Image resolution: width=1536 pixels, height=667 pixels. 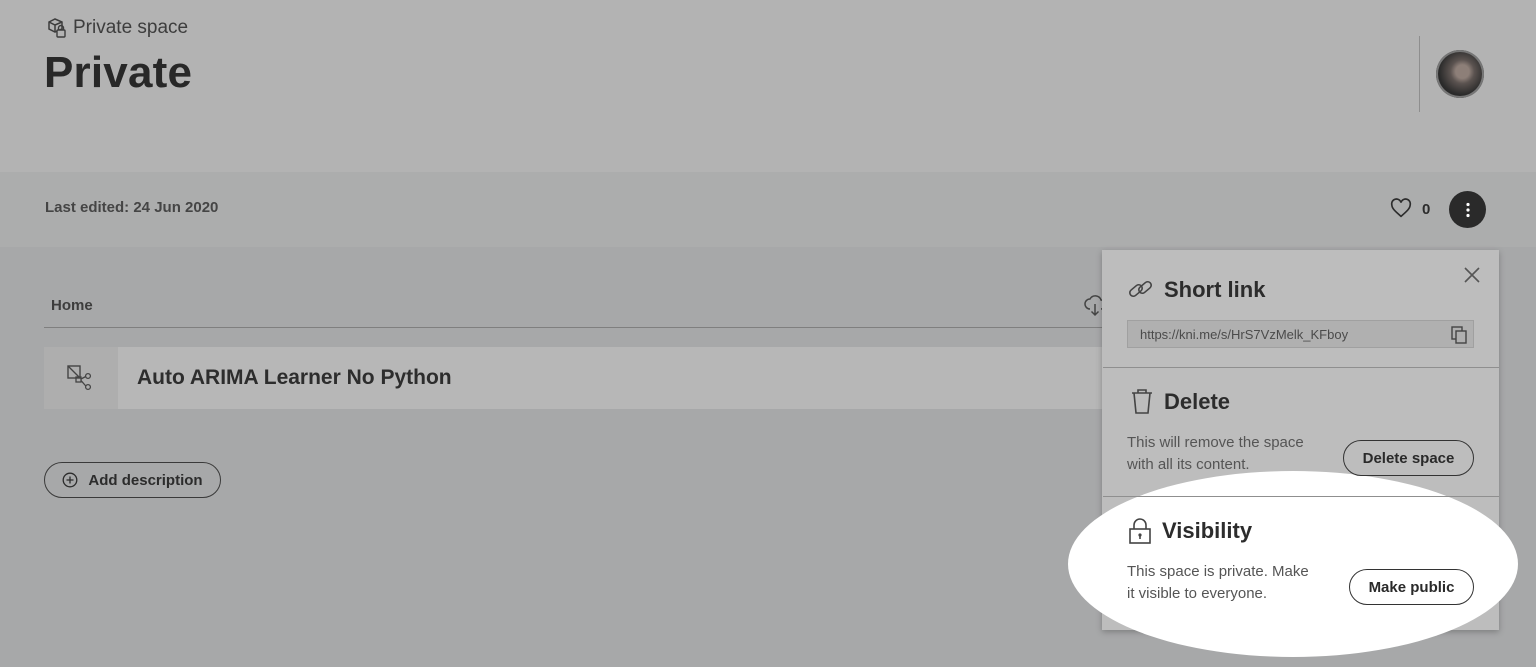 What do you see at coordinates (70, 480) in the screenshot?
I see `plus-circle-icon` at bounding box center [70, 480].